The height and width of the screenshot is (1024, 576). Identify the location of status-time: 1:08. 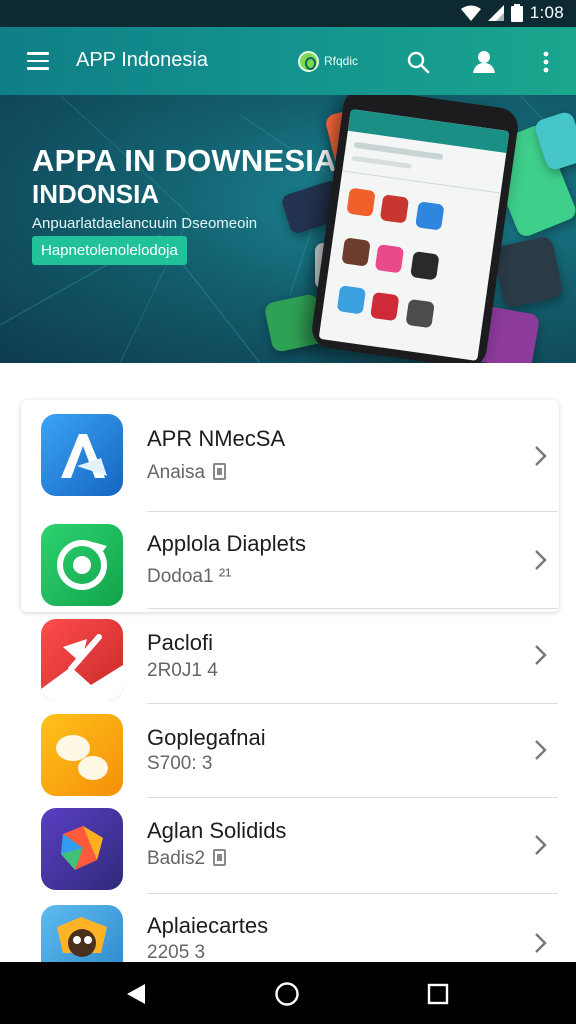
(546, 12).